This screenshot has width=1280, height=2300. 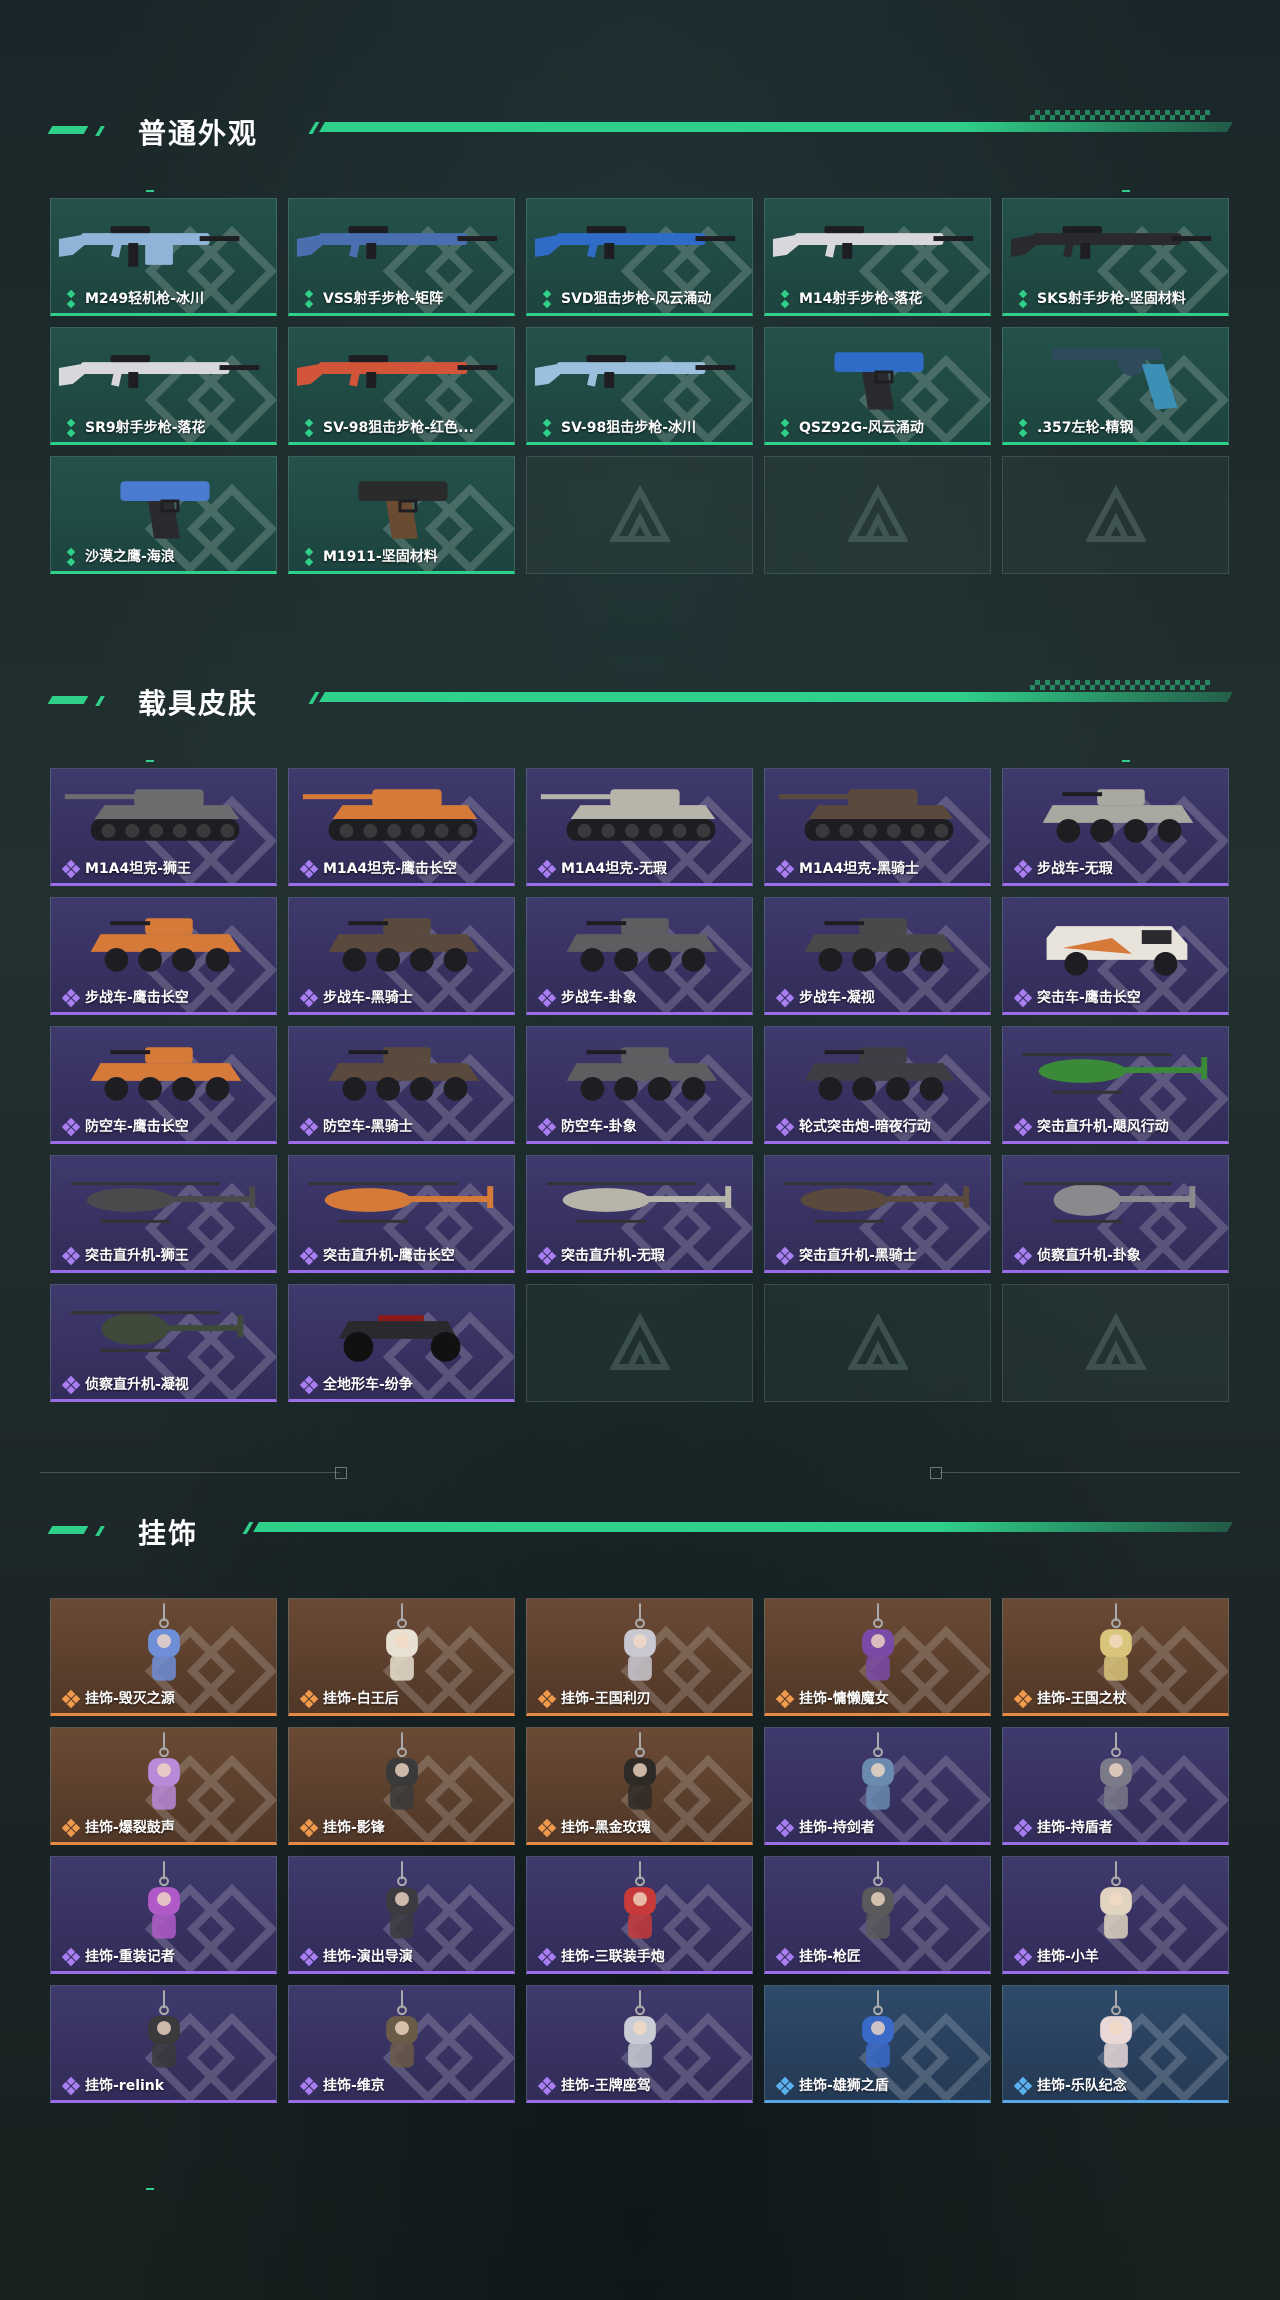 I want to click on charm-skin-card: 挂饰-持剑者, so click(x=877, y=1786).